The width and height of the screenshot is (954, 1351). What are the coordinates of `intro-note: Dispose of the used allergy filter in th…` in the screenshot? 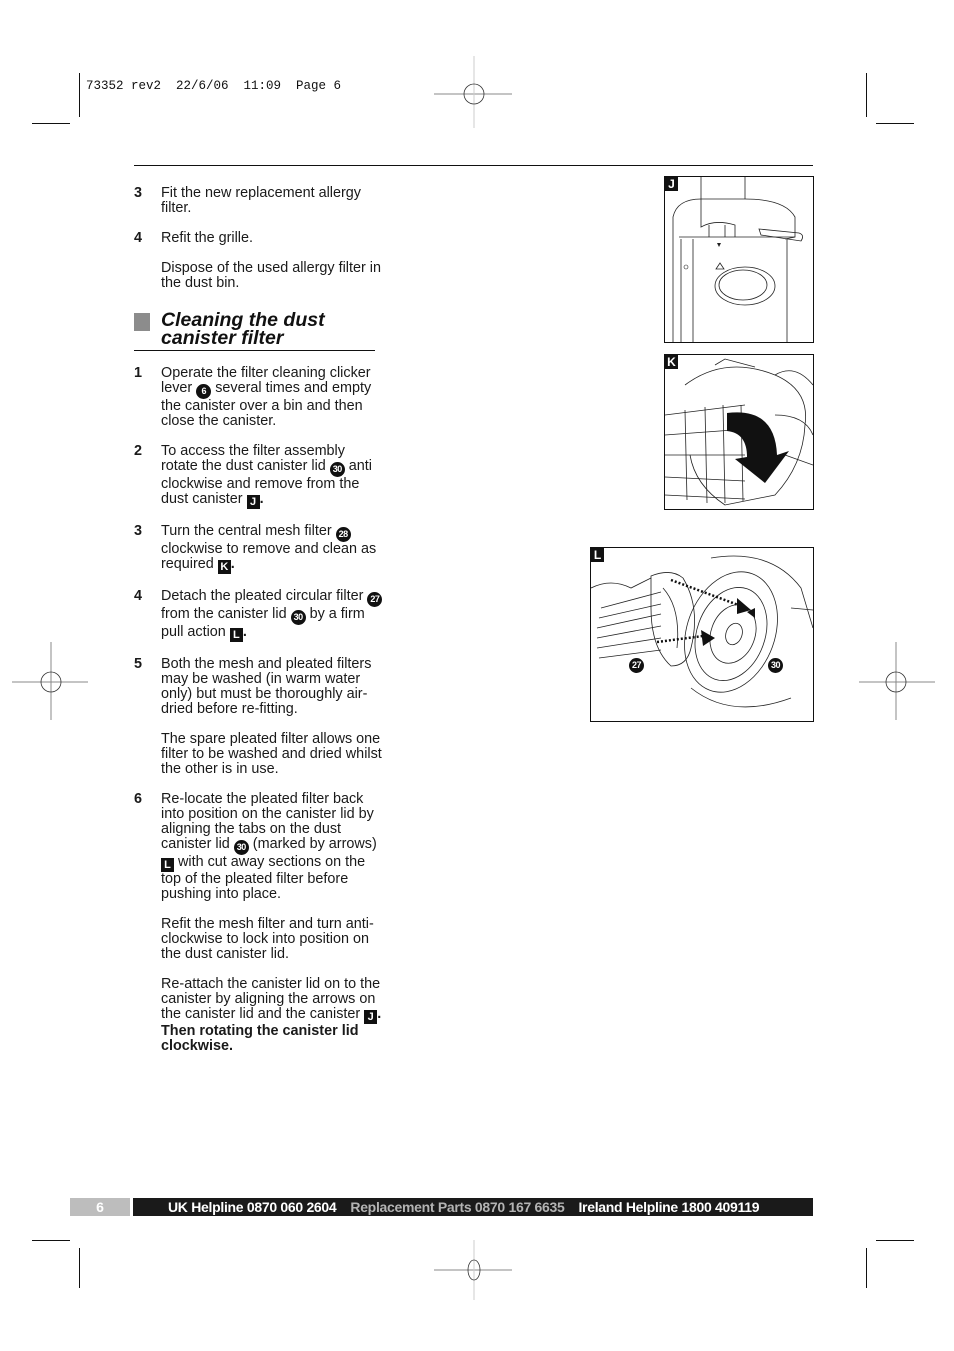 It's located at (271, 275).